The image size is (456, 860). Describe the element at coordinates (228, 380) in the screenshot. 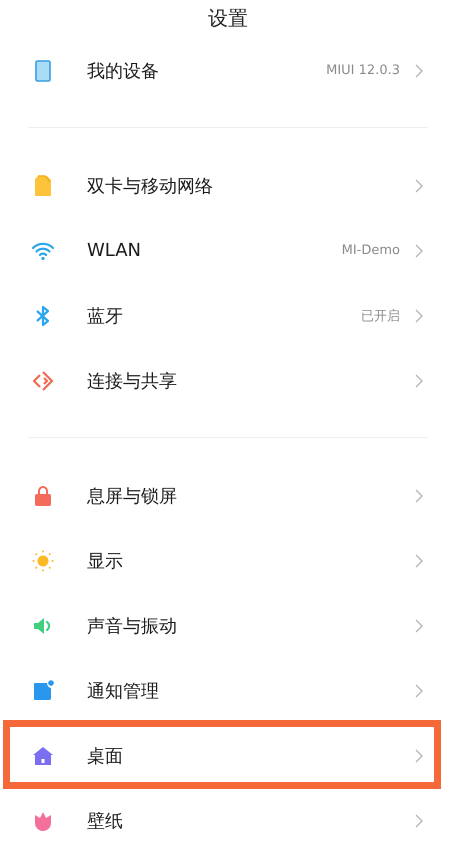

I see `settings-item: 连接与共享` at that location.